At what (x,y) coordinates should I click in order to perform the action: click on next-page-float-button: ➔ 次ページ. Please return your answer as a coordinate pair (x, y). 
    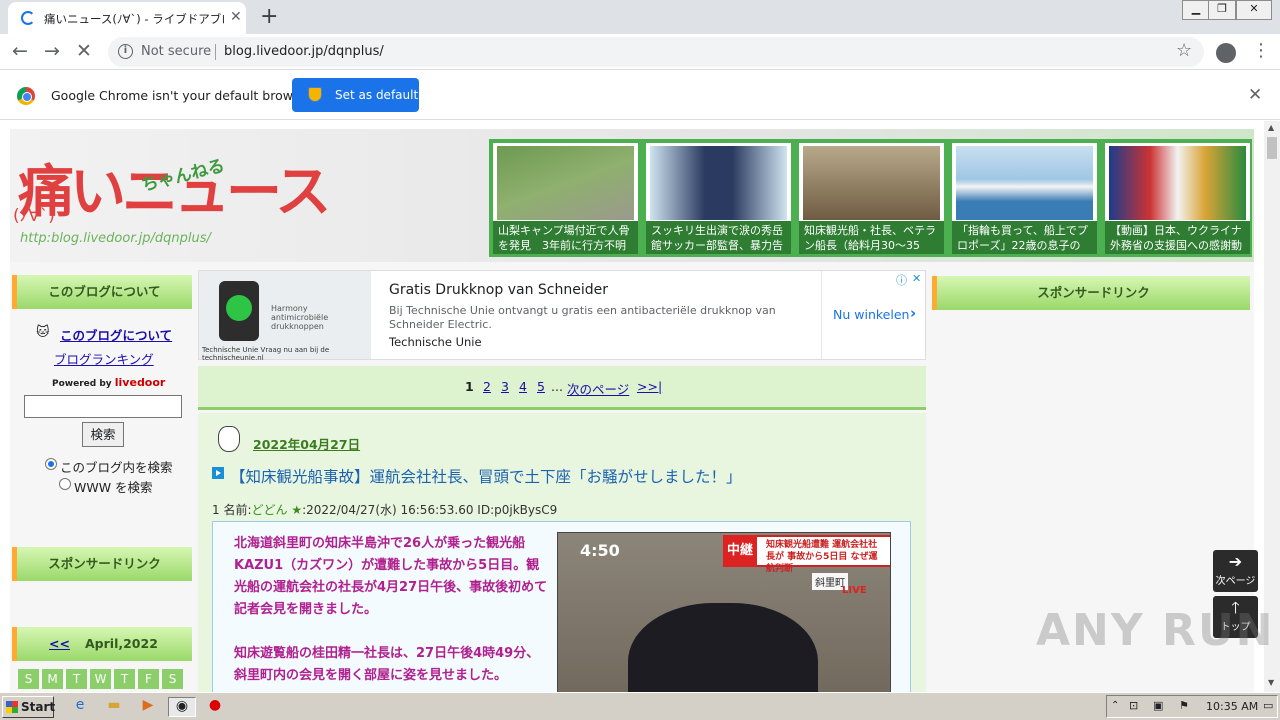
    Looking at the image, I should click on (1235, 571).